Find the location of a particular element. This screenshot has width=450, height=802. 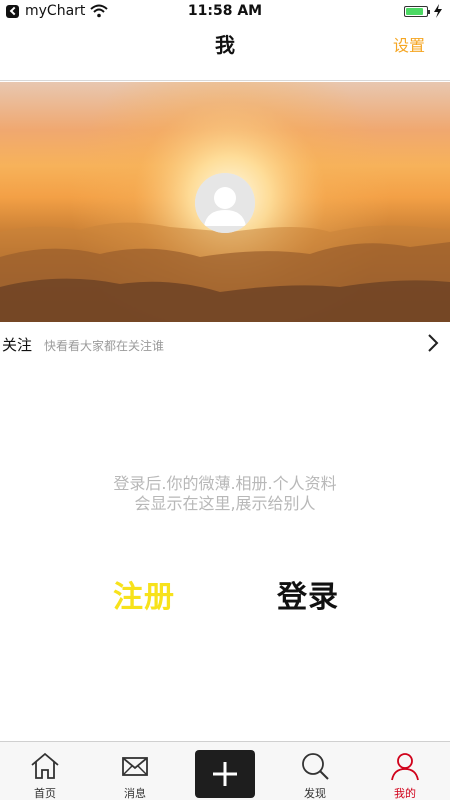

battery-icon is located at coordinates (417, 11).